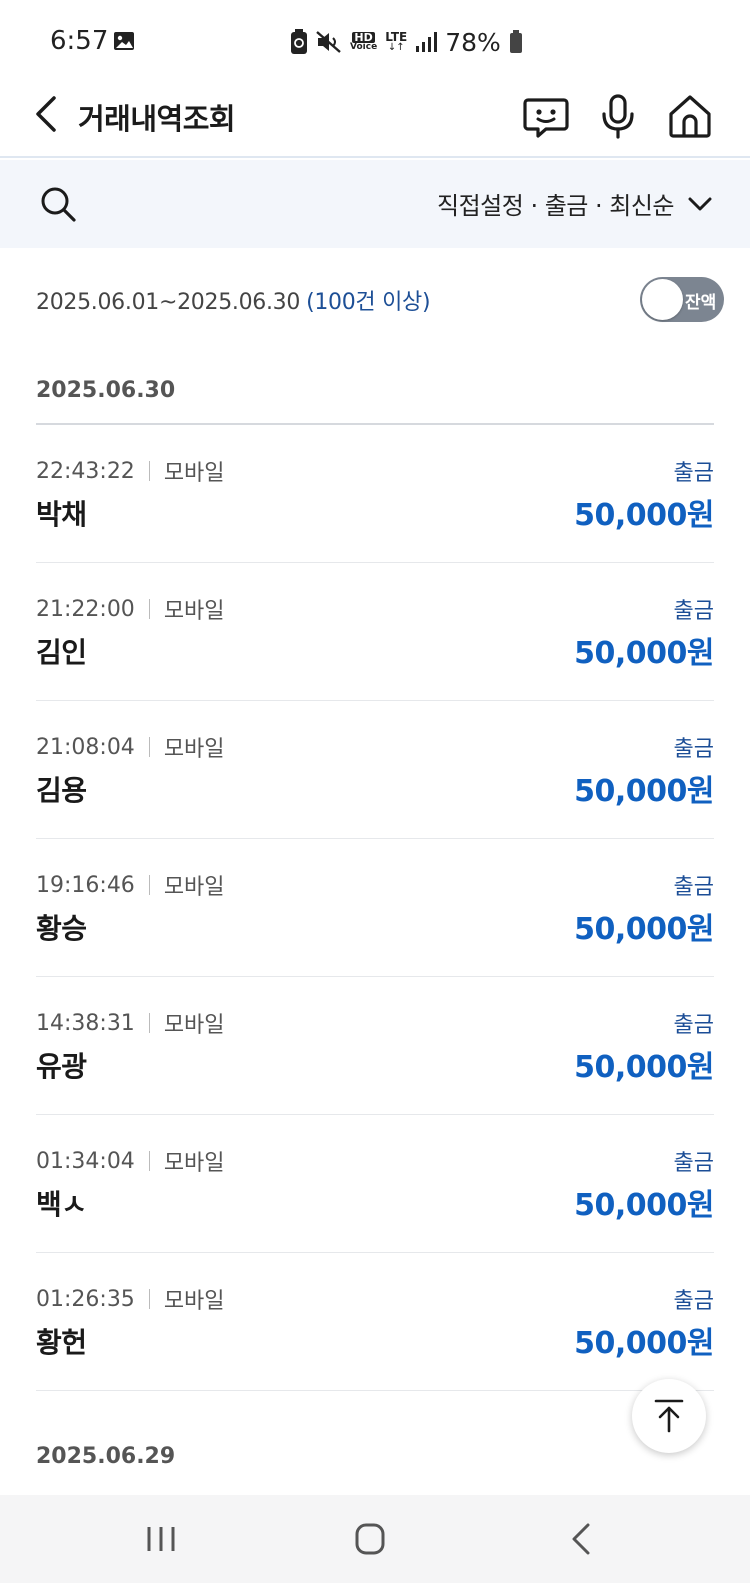 This screenshot has height=1583, width=750. I want to click on transaction-row: 19:16:46 모바일 황승 출금 50,000원, so click(375, 908).